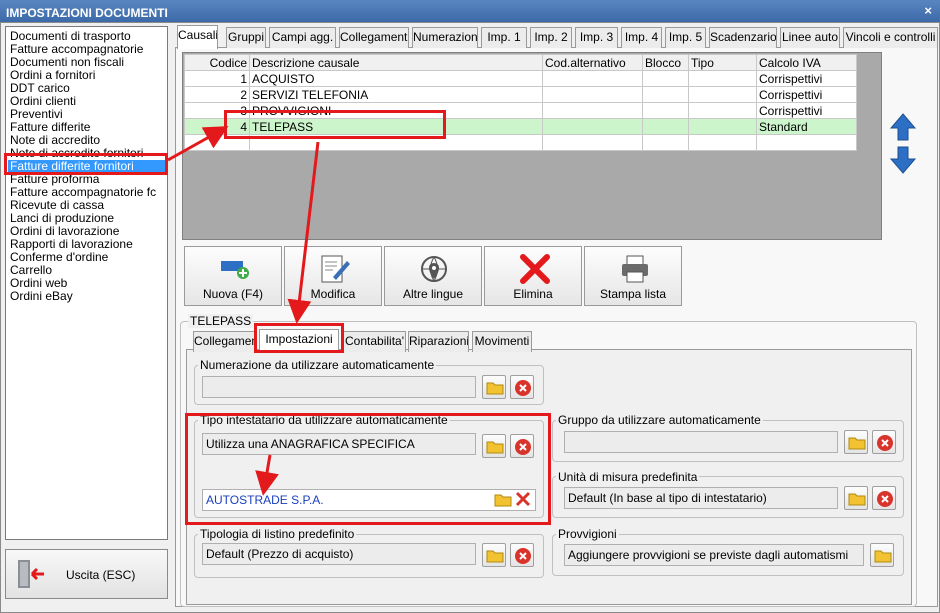 Image resolution: width=940 pixels, height=613 pixels. I want to click on listino-field: Default (Prezzo di acquisto), so click(339, 554).